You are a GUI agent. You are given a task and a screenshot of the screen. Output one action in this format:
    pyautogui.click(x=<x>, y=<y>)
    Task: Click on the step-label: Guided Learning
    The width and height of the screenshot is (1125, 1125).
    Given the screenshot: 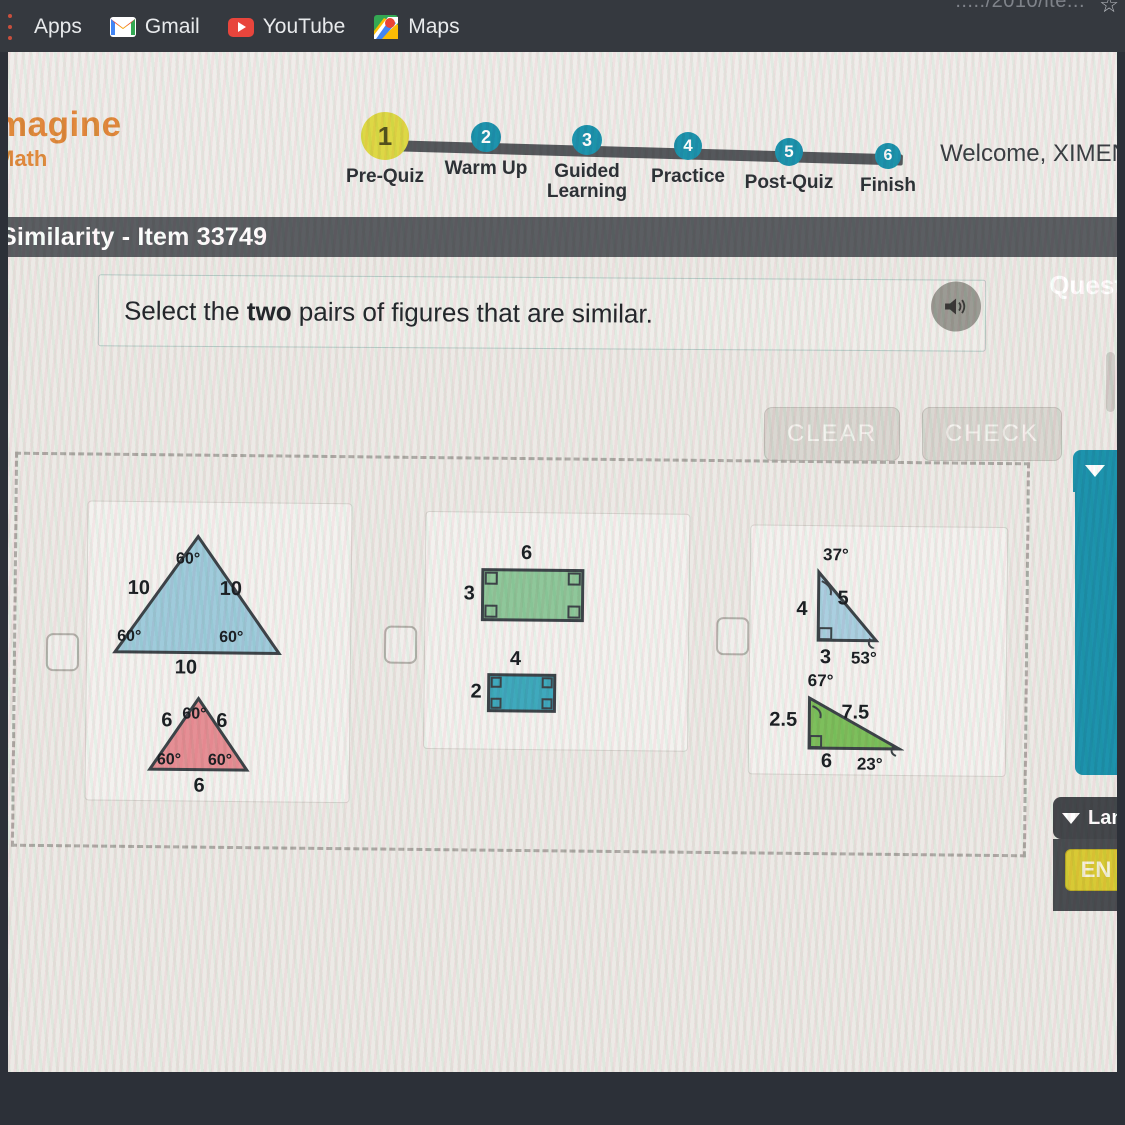 What is the action you would take?
    pyautogui.click(x=587, y=181)
    